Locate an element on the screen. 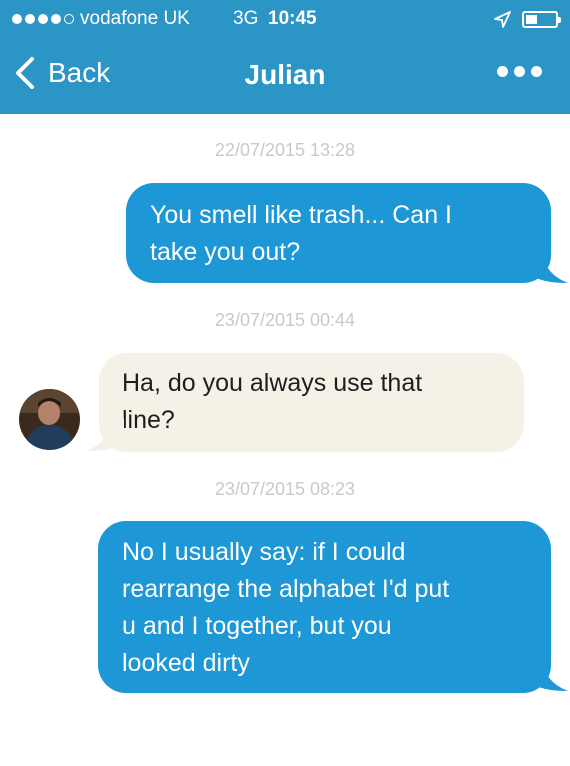  incoming-message-bubble: Ha, do you always use that line? is located at coordinates (311, 402).